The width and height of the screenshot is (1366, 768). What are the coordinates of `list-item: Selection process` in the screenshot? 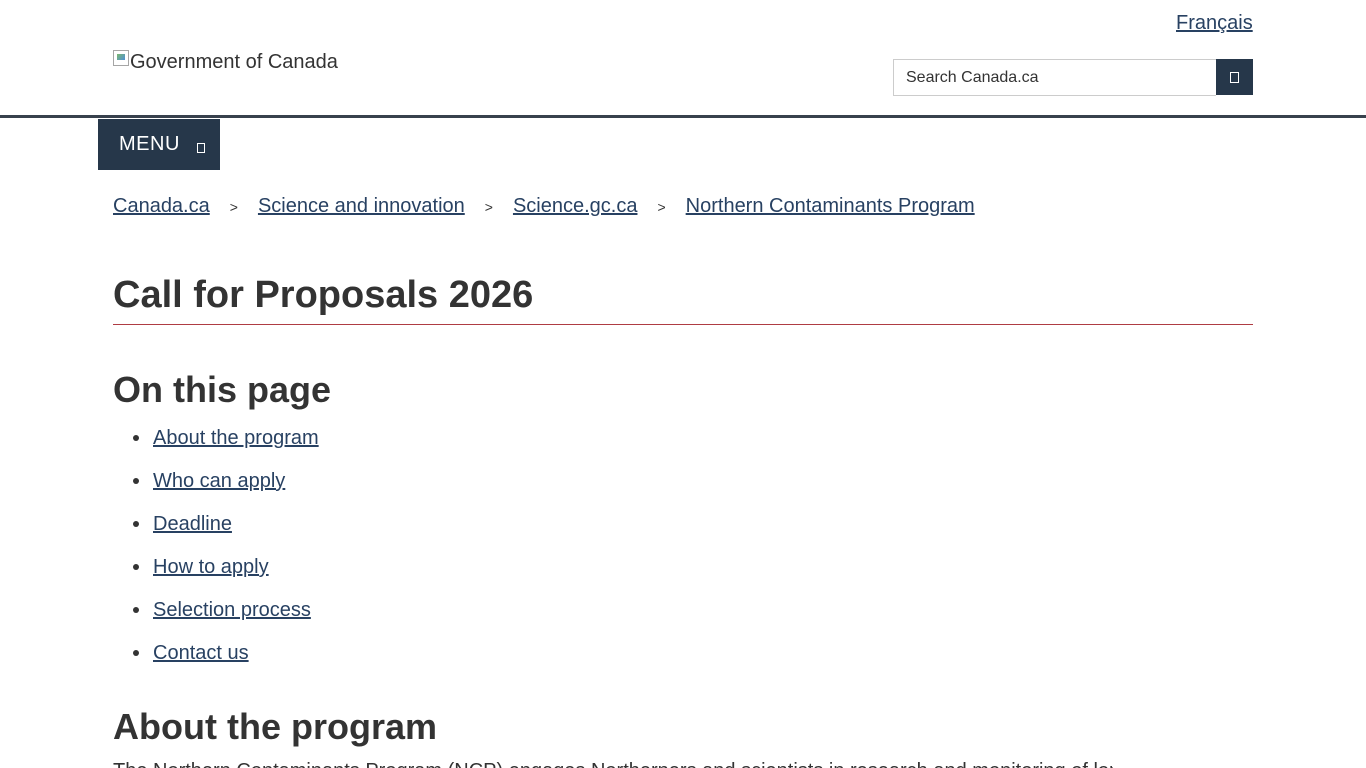 It's located at (216, 619).